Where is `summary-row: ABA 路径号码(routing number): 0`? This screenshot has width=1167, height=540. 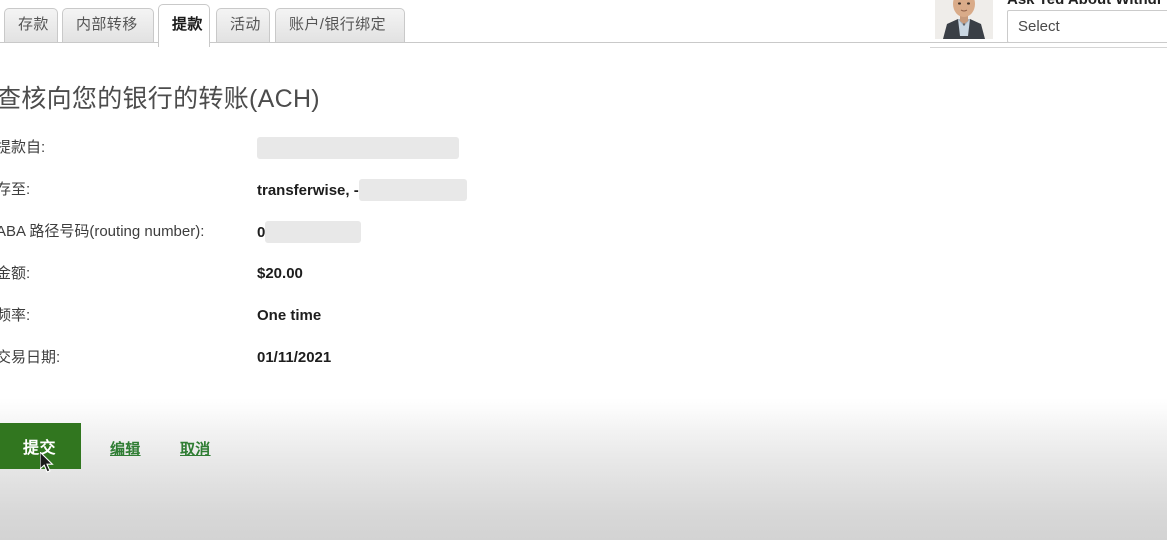 summary-row: ABA 路径号码(routing number): 0 is located at coordinates (320, 242).